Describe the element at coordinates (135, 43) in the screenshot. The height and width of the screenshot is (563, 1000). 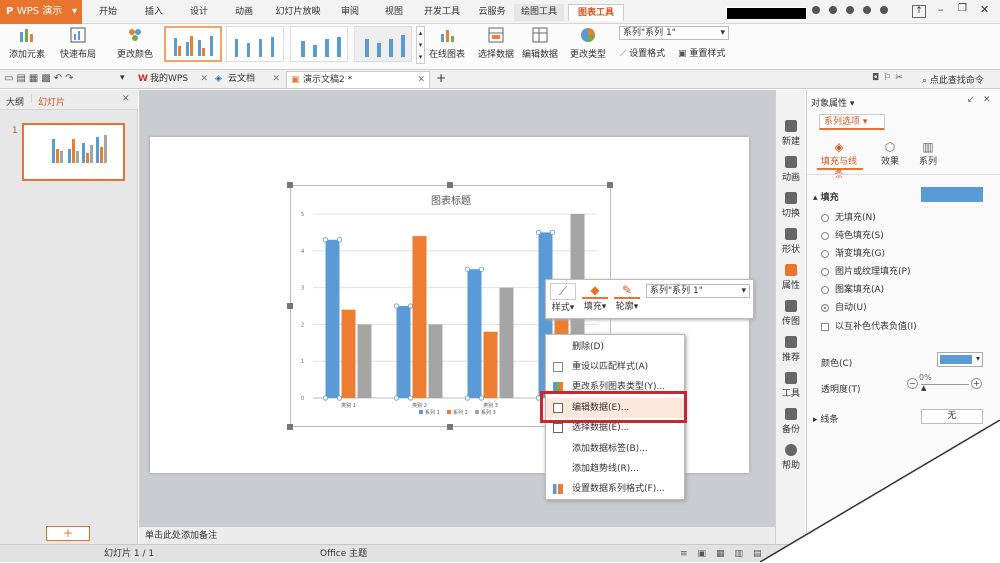
I see `change-color-button: 更改颜色` at that location.